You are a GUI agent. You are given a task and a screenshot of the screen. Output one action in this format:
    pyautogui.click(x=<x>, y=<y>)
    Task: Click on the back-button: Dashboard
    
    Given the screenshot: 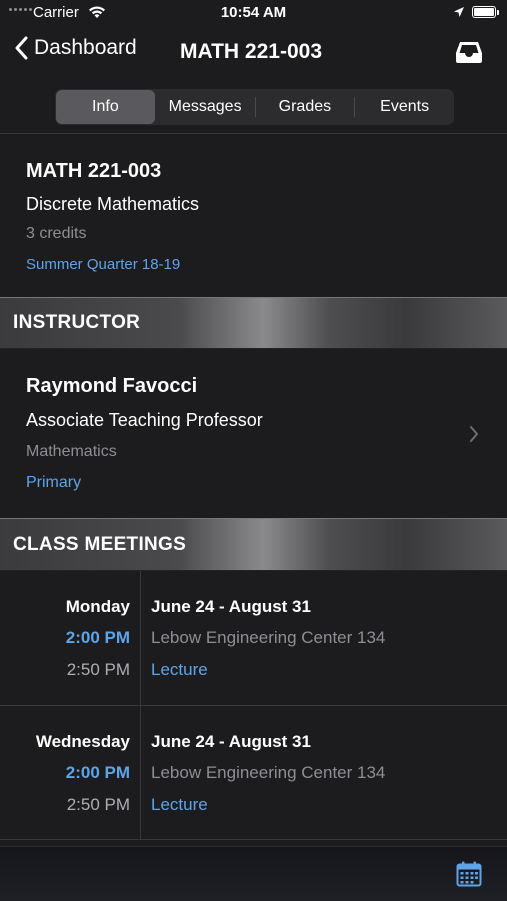 What is the action you would take?
    pyautogui.click(x=75, y=48)
    